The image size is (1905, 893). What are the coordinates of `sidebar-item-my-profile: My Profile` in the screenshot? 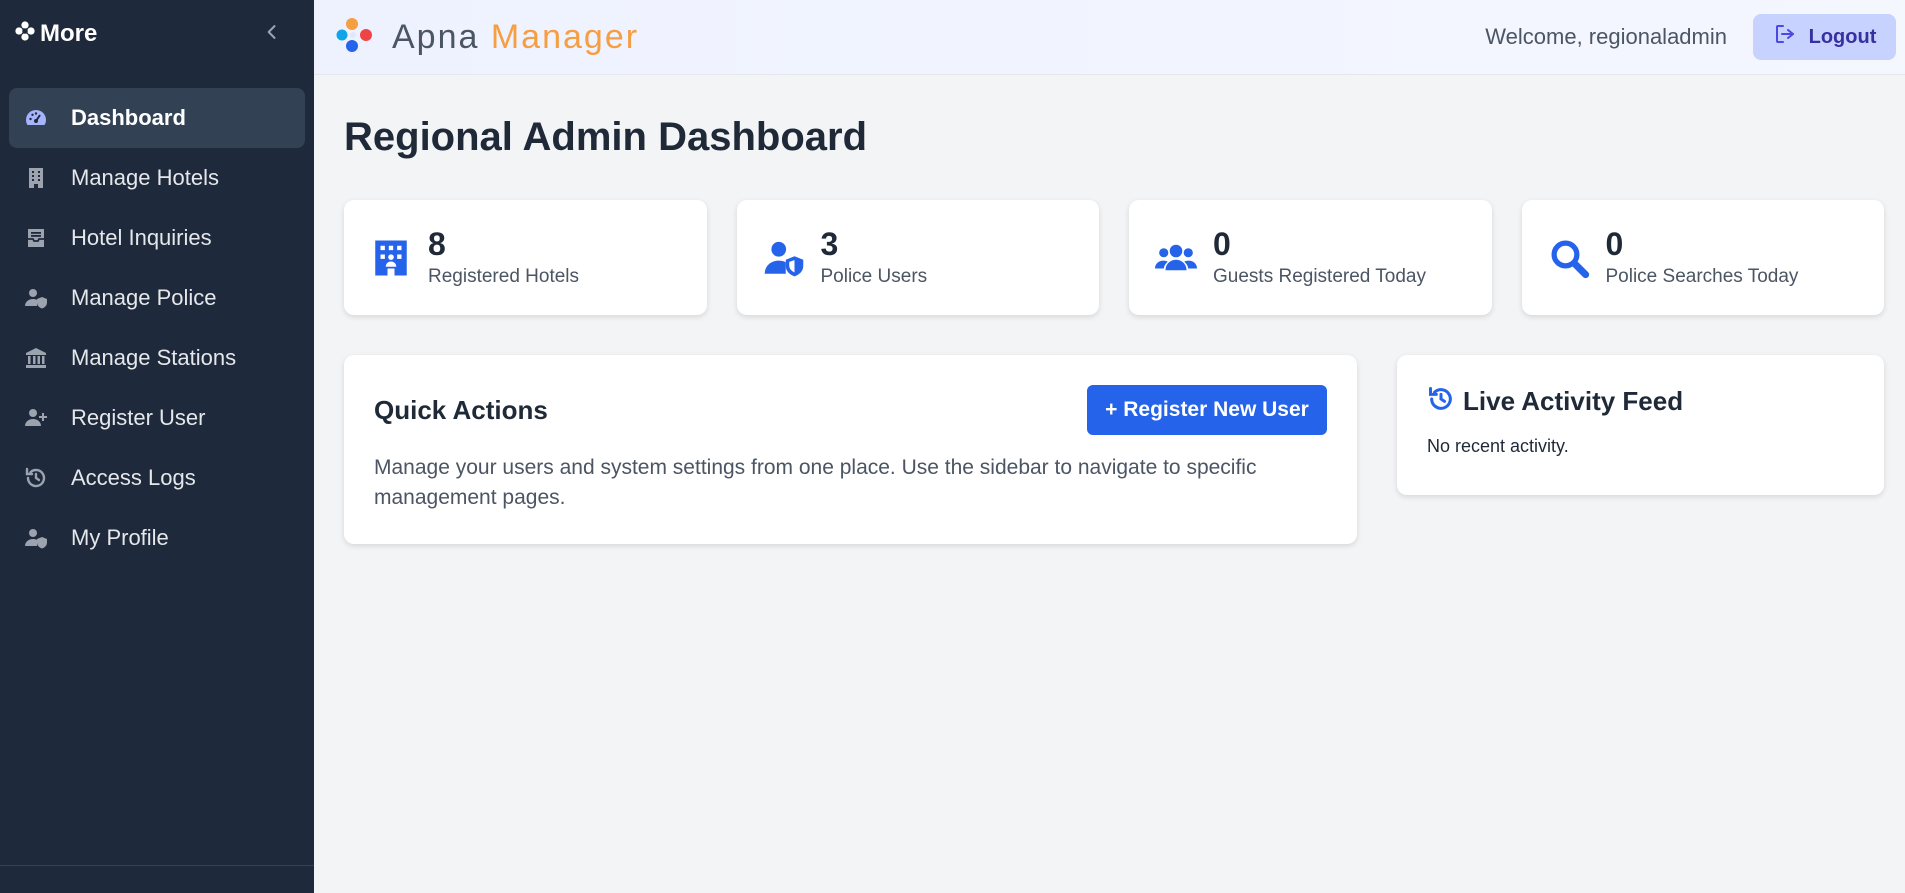 It's located at (157, 538).